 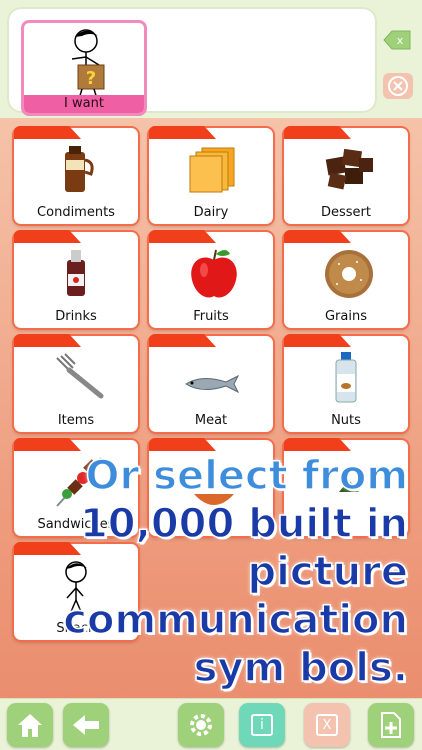 I want to click on category-items: Items, so click(x=76, y=383).